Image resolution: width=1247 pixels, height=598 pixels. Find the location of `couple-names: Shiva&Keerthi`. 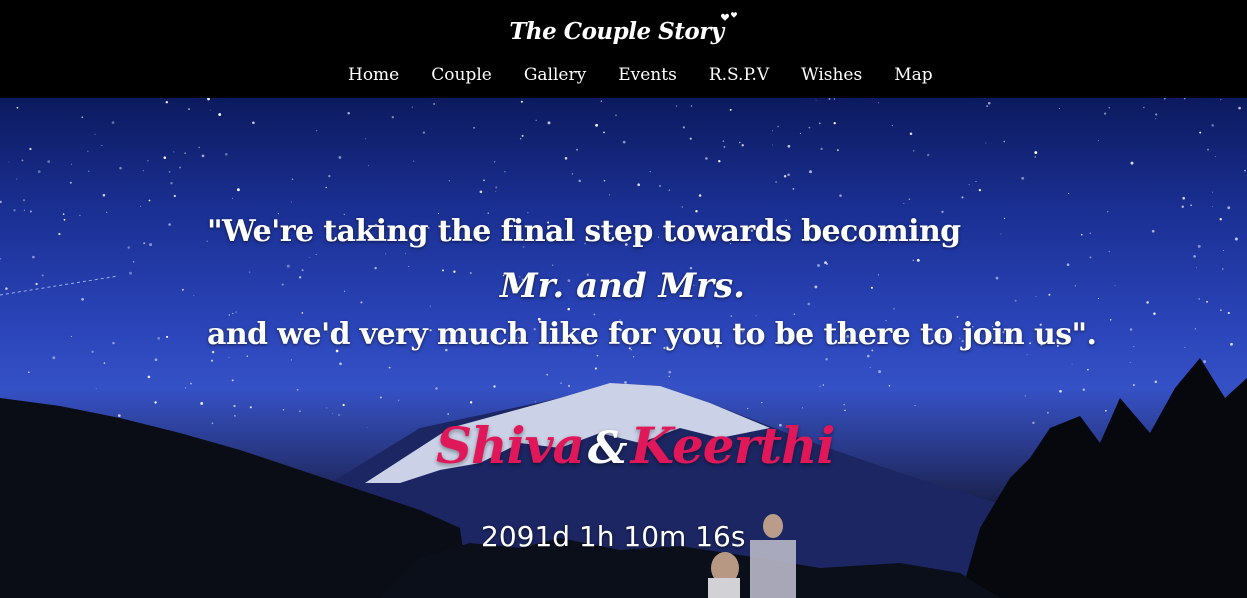

couple-names: Shiva&Keerthi is located at coordinates (636, 445).